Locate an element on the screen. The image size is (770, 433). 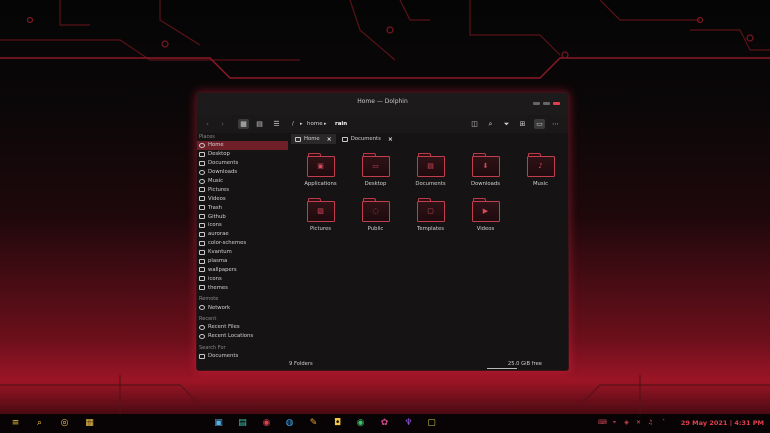
chevron-up-icon: ˄ is located at coordinates (663, 422).